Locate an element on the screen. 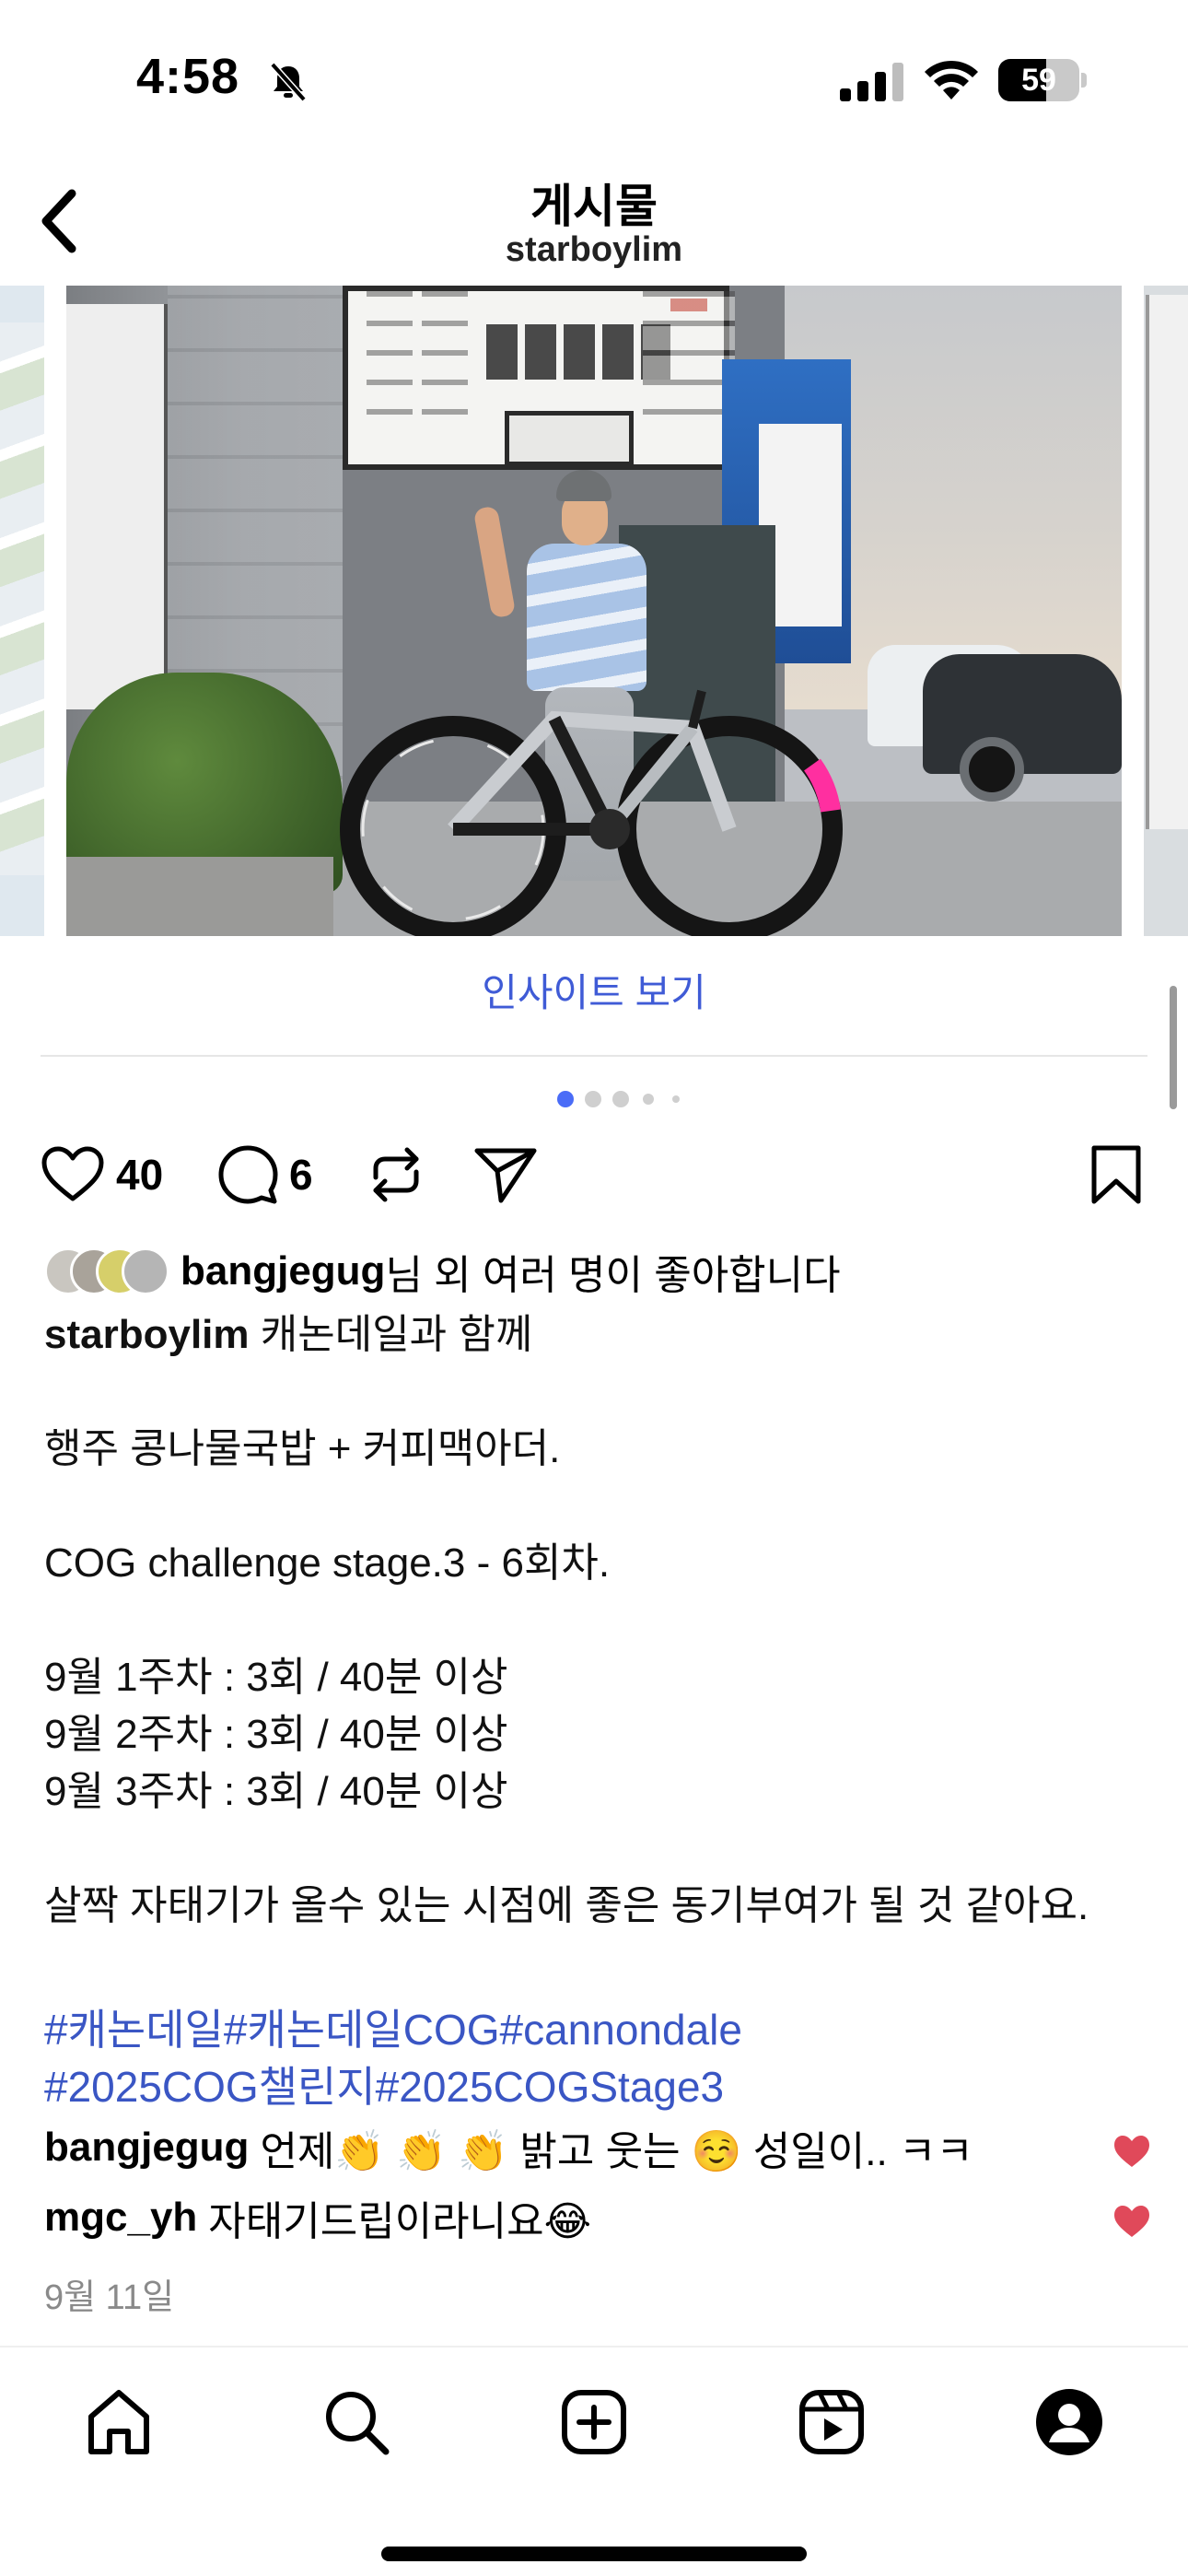 The height and width of the screenshot is (2576, 1188). page-title: 게시물 is located at coordinates (594, 206).